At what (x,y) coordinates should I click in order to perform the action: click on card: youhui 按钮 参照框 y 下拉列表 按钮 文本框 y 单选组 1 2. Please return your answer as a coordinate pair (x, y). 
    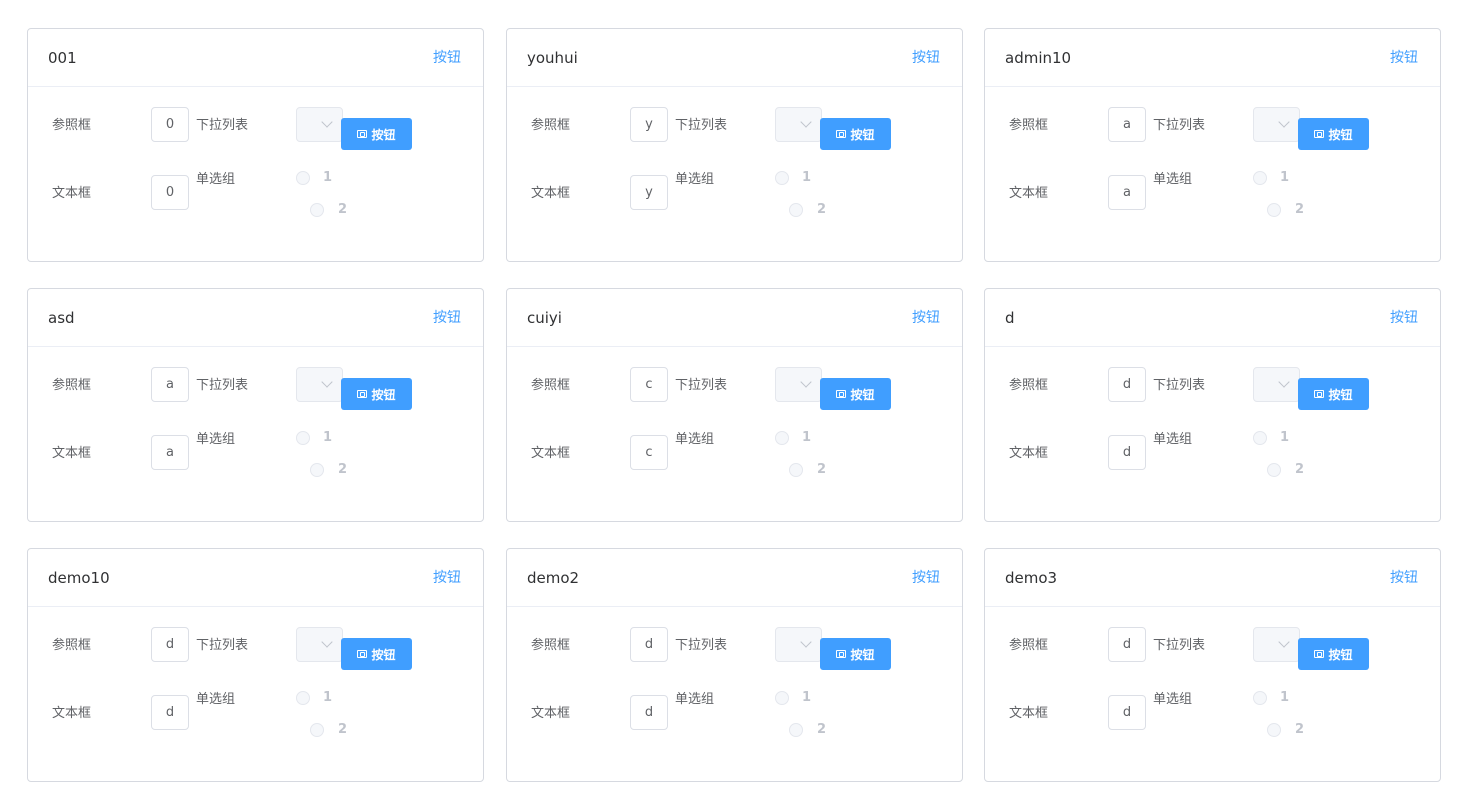
    Looking at the image, I should click on (734, 145).